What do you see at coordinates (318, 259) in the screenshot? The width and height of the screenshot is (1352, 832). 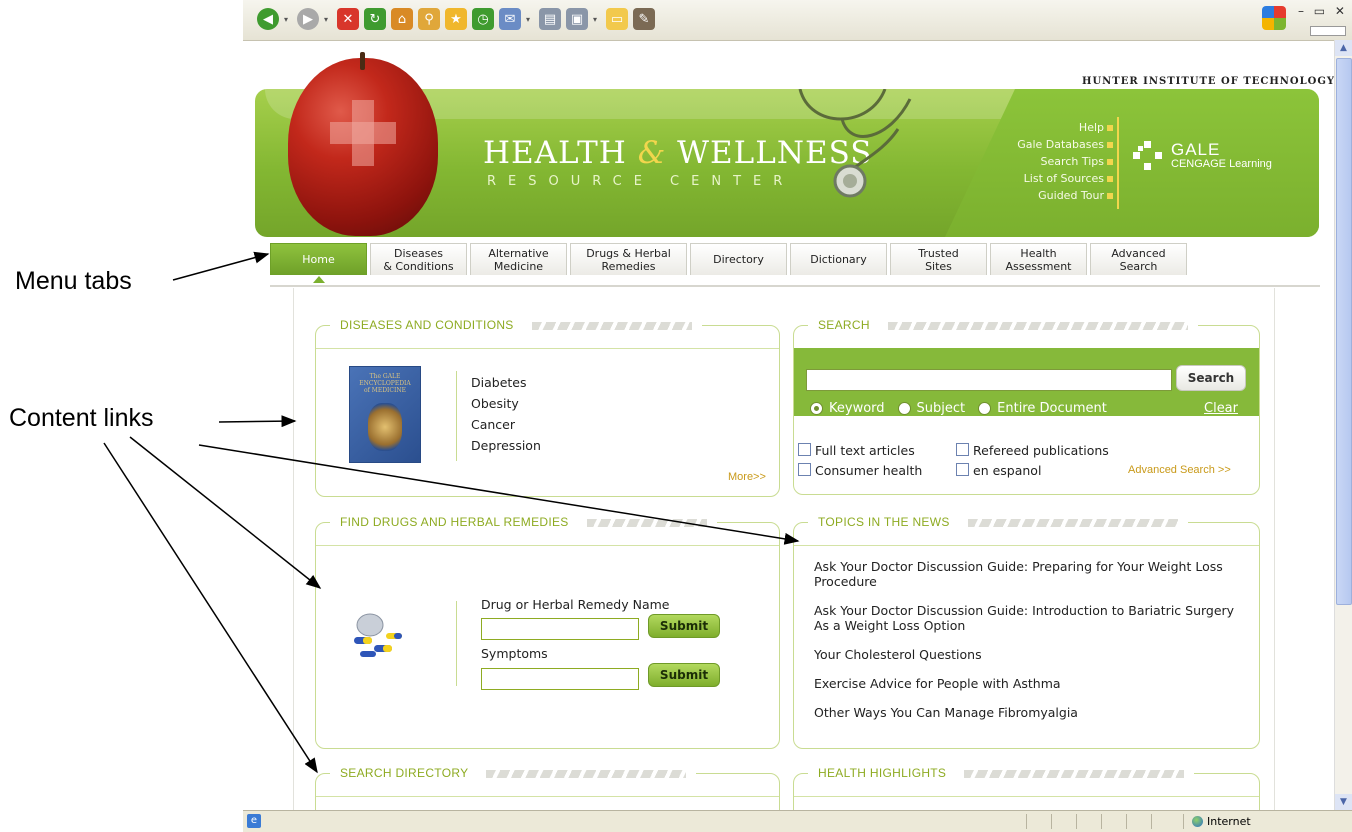 I see `tab-home: Home` at bounding box center [318, 259].